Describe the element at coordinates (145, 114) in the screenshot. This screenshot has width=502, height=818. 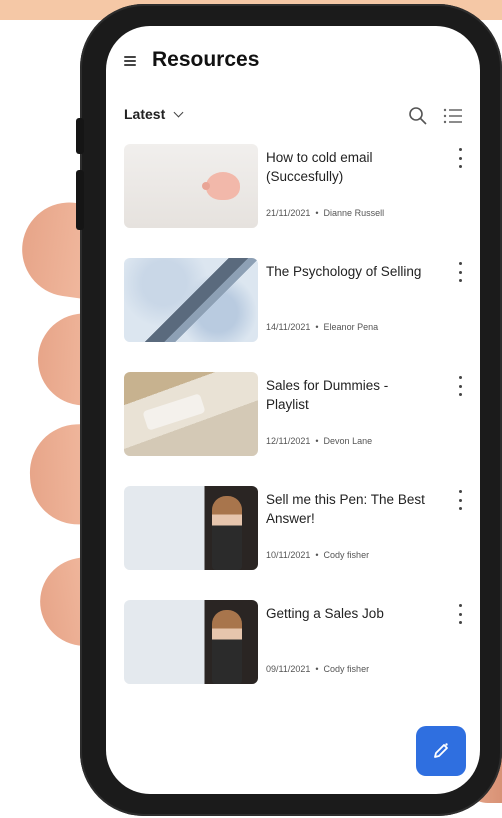
I see `sort-label: Latest` at that location.